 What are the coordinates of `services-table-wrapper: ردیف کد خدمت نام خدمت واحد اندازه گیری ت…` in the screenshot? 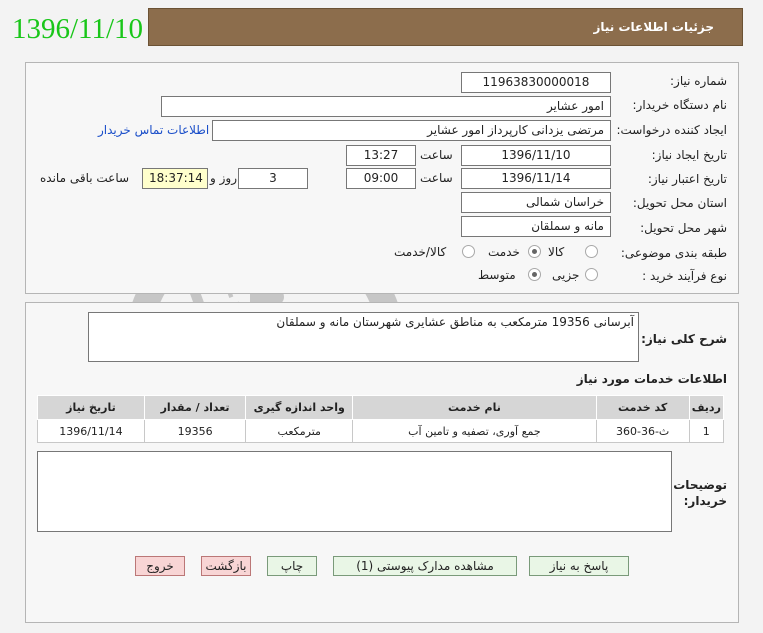 It's located at (381, 419).